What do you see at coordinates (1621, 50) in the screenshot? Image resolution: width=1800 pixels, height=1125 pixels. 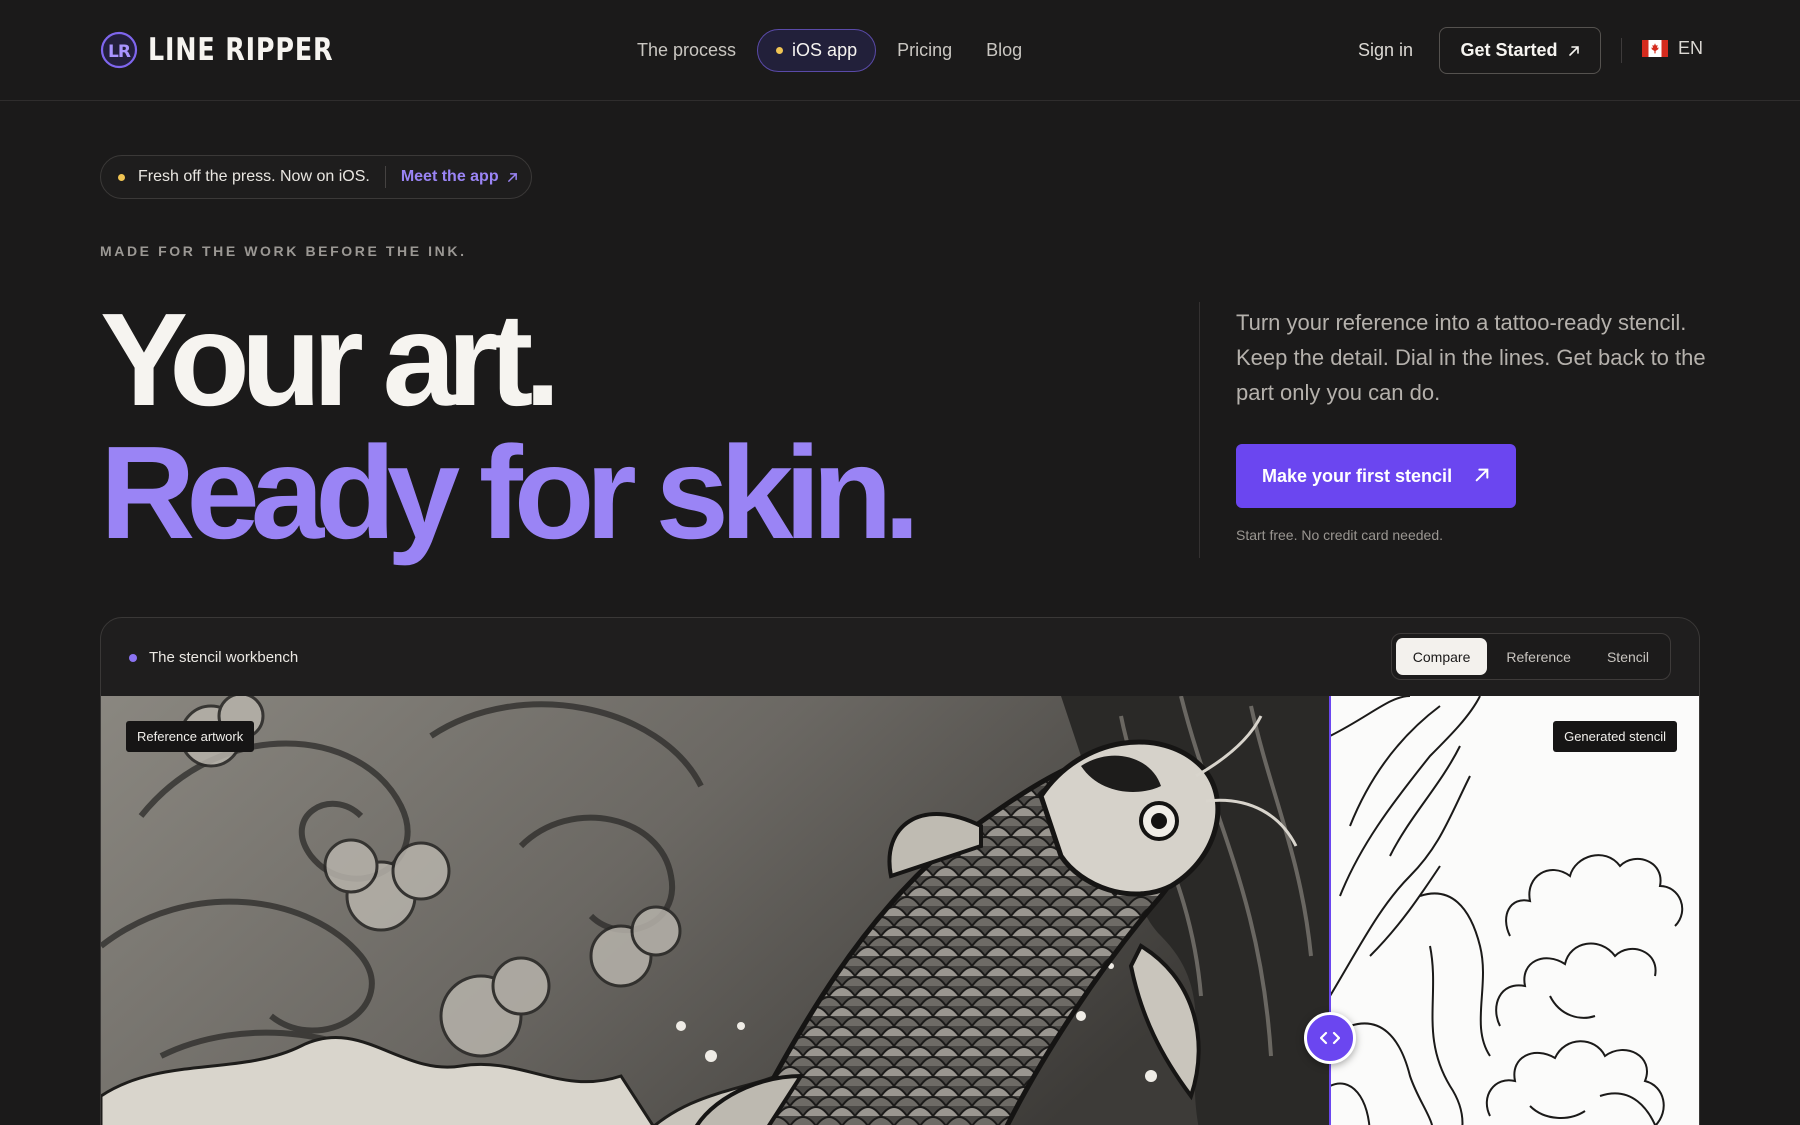 I see `header-divider` at bounding box center [1621, 50].